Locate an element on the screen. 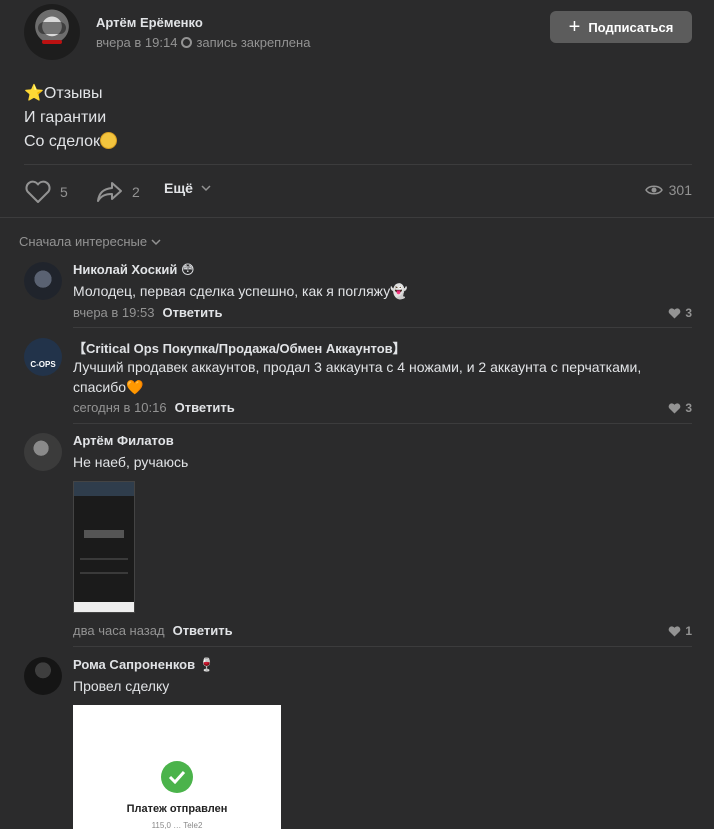 Image resolution: width=714 pixels, height=829 pixels. comment-time: два часа назад is located at coordinates (119, 630).